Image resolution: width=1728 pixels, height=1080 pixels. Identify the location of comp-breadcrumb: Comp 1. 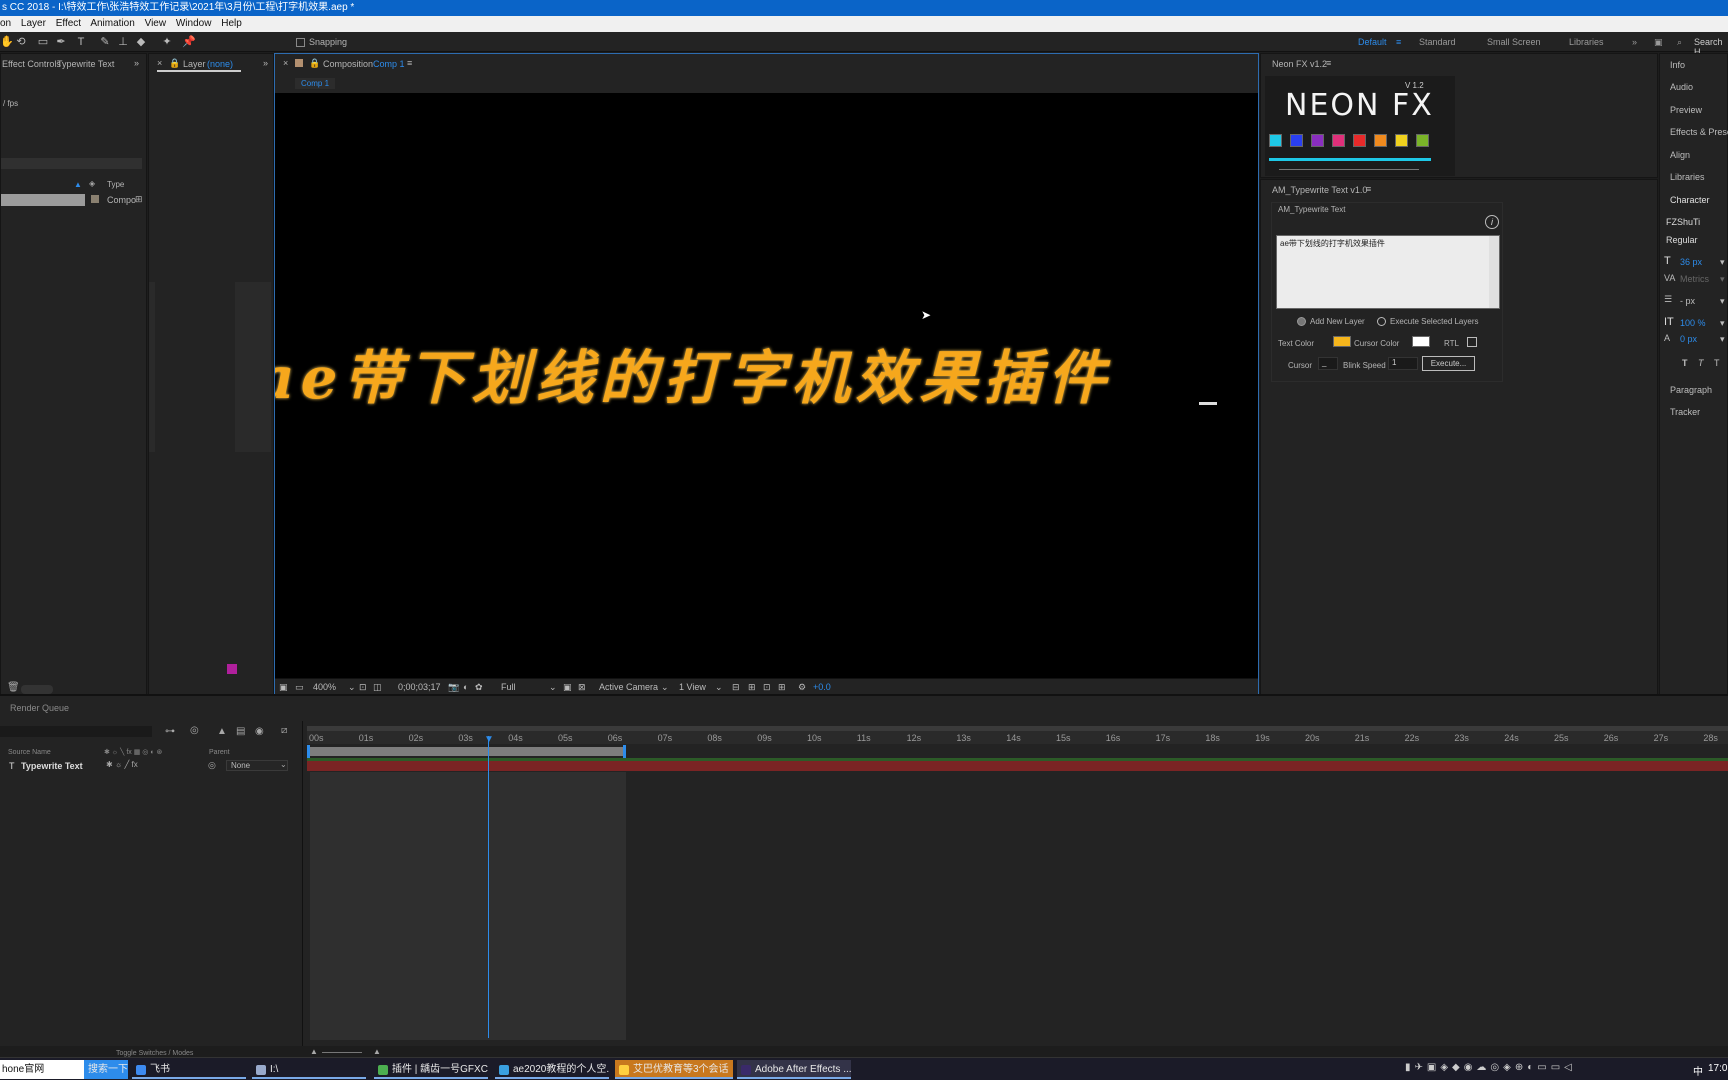
(315, 83).